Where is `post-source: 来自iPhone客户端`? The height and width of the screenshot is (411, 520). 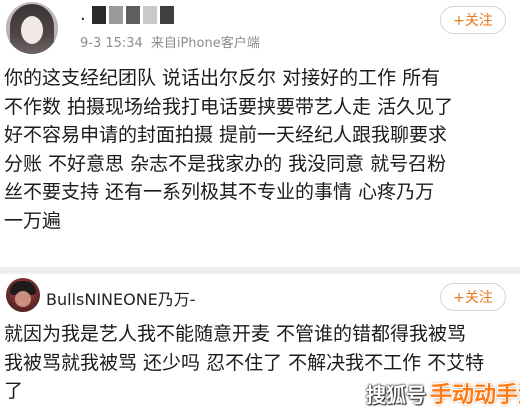
post-source: 来自iPhone客户端 is located at coordinates (205, 43).